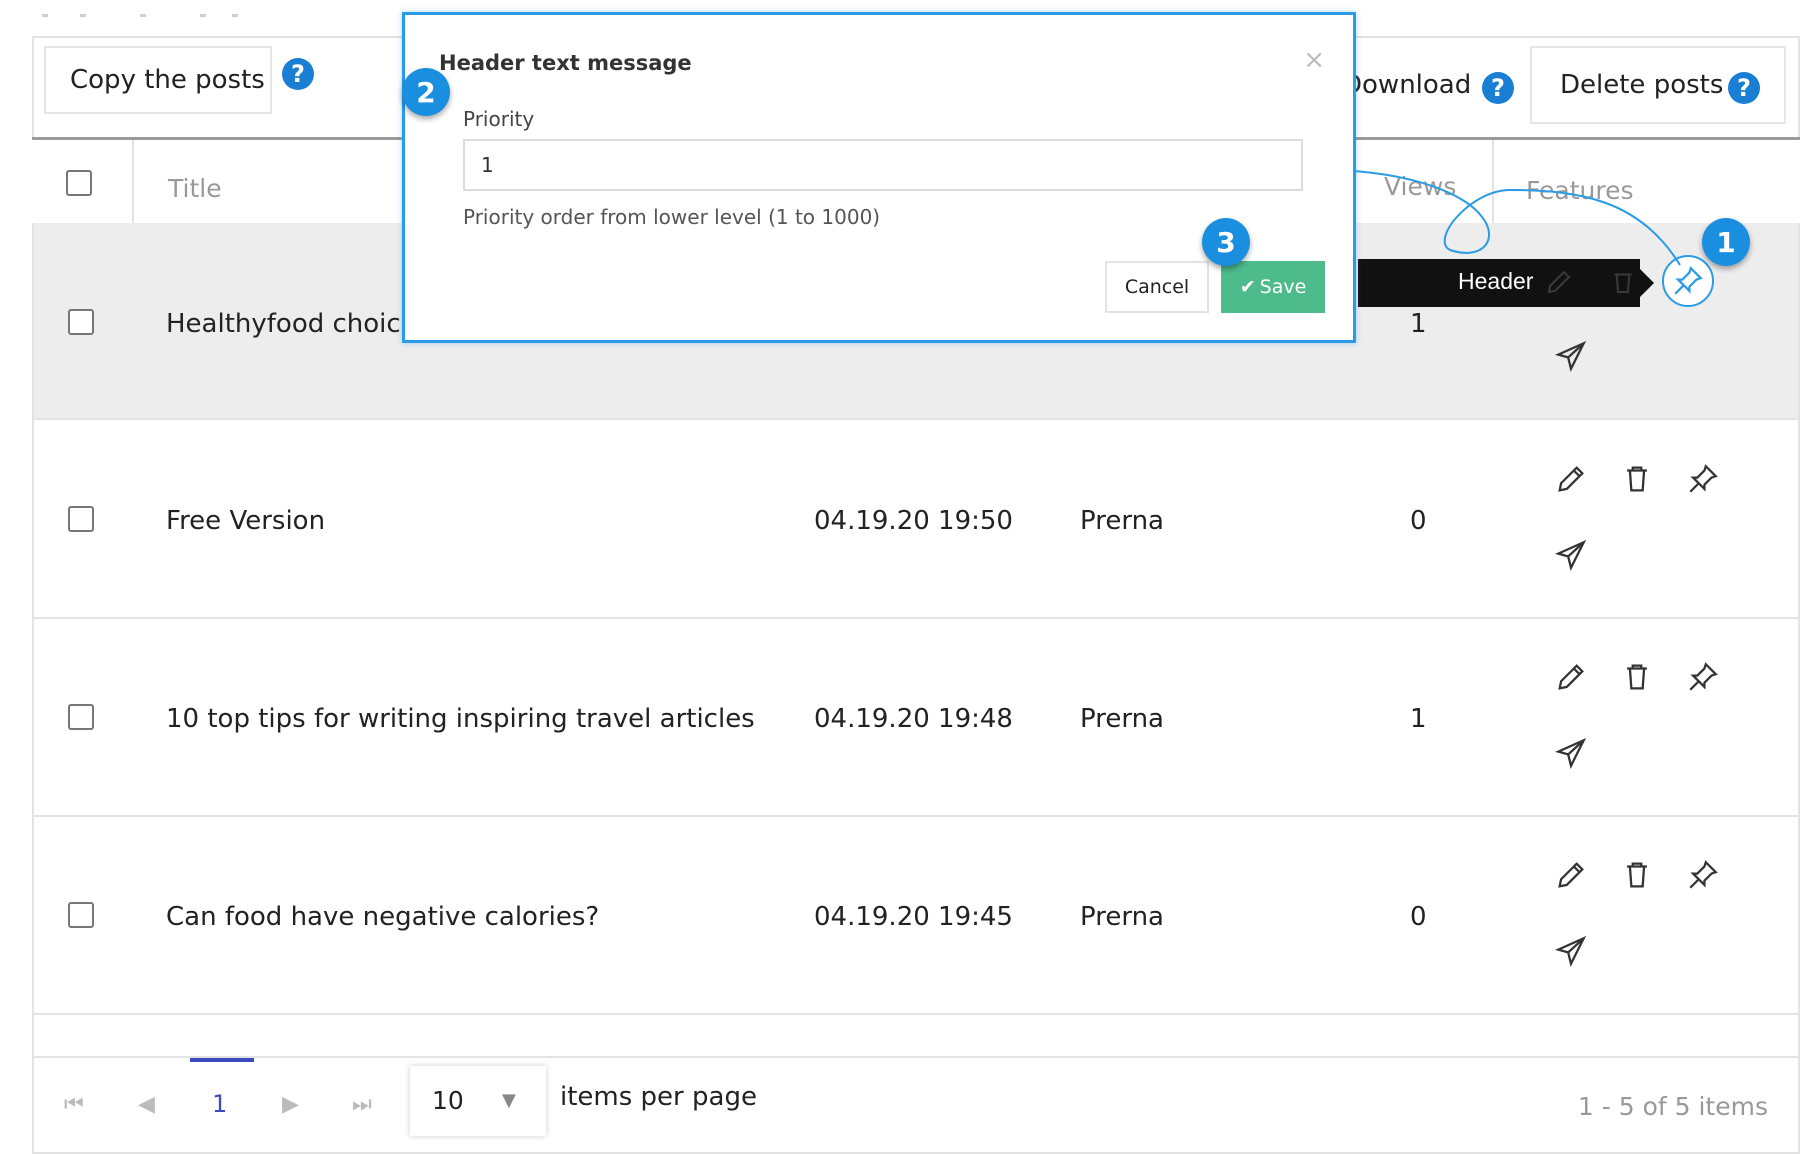 The height and width of the screenshot is (1154, 1816). Describe the element at coordinates (448, 1100) in the screenshot. I see `page-size-value: 10` at that location.